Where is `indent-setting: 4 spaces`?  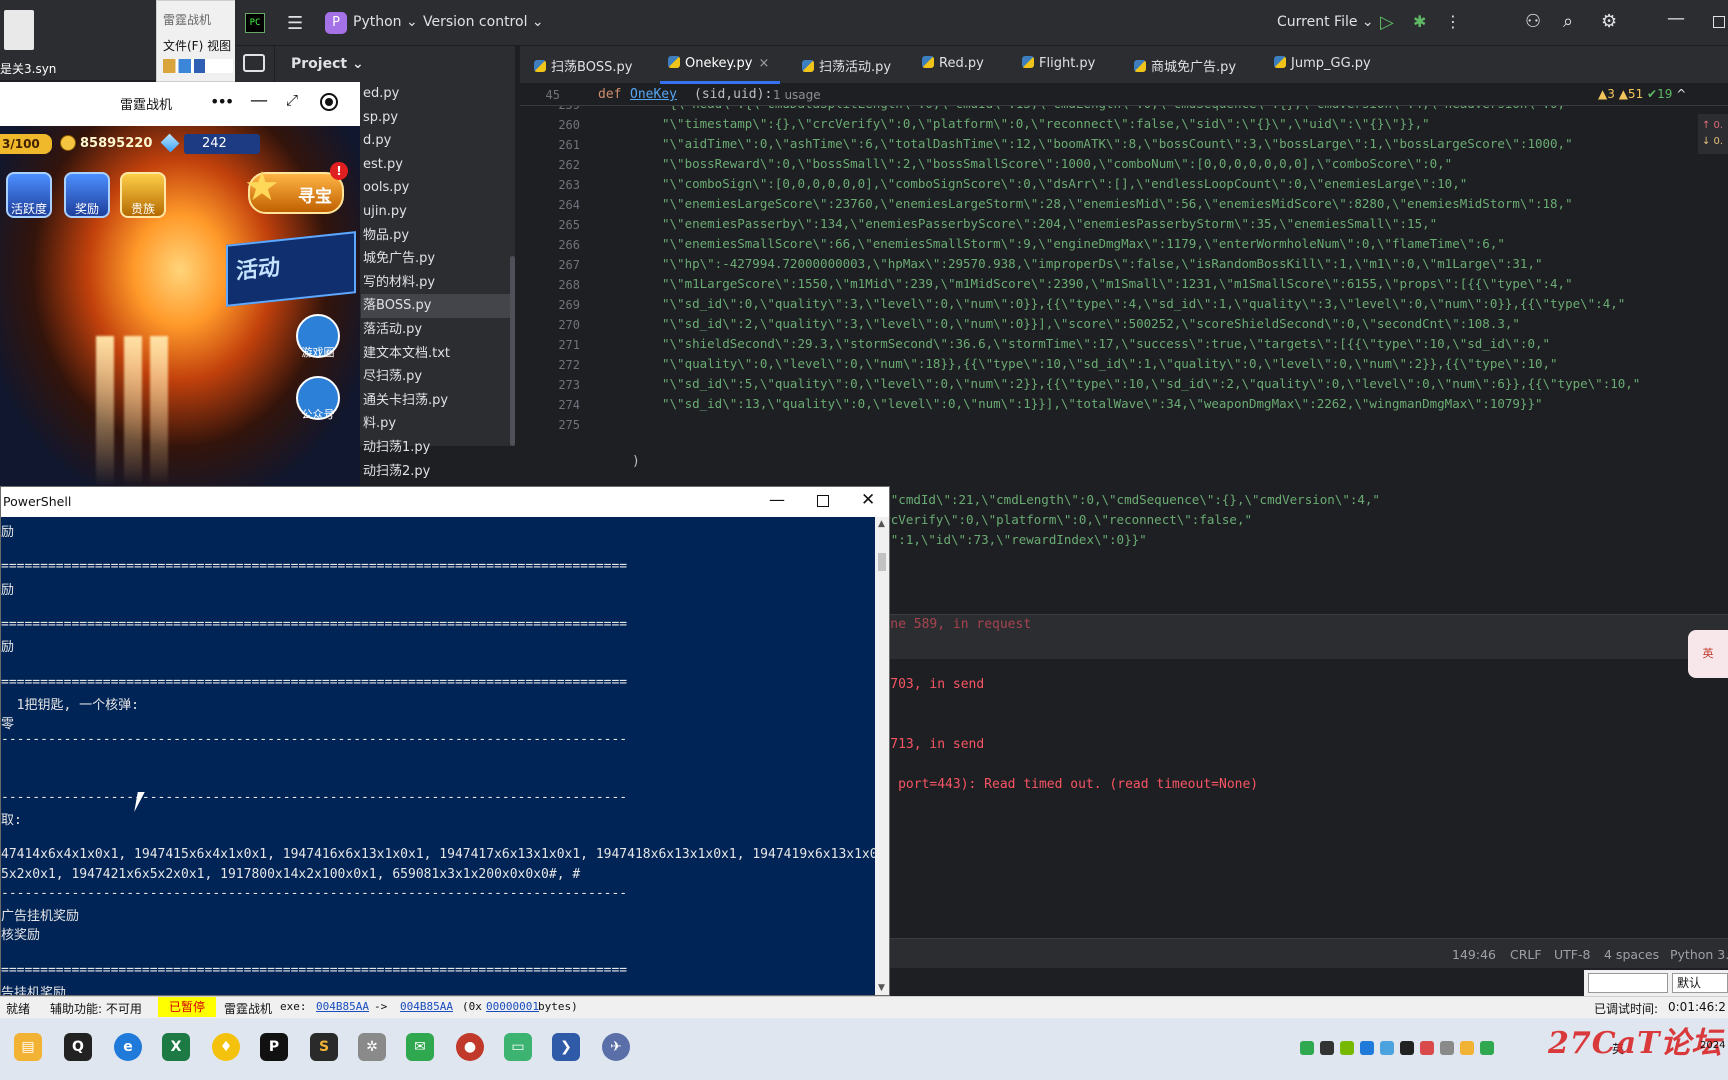
indent-setting: 4 spaces is located at coordinates (1631, 954).